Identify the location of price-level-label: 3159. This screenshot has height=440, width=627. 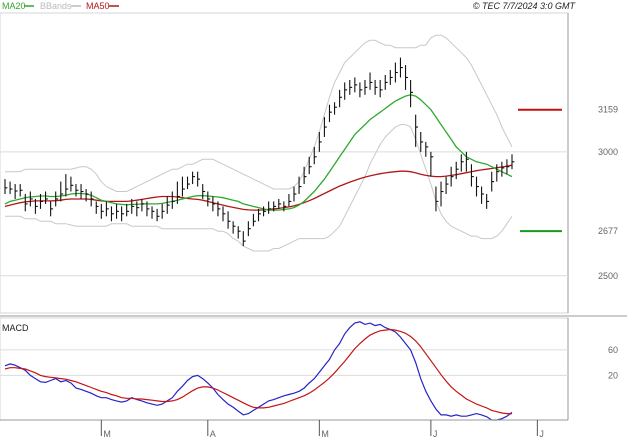
(608, 110).